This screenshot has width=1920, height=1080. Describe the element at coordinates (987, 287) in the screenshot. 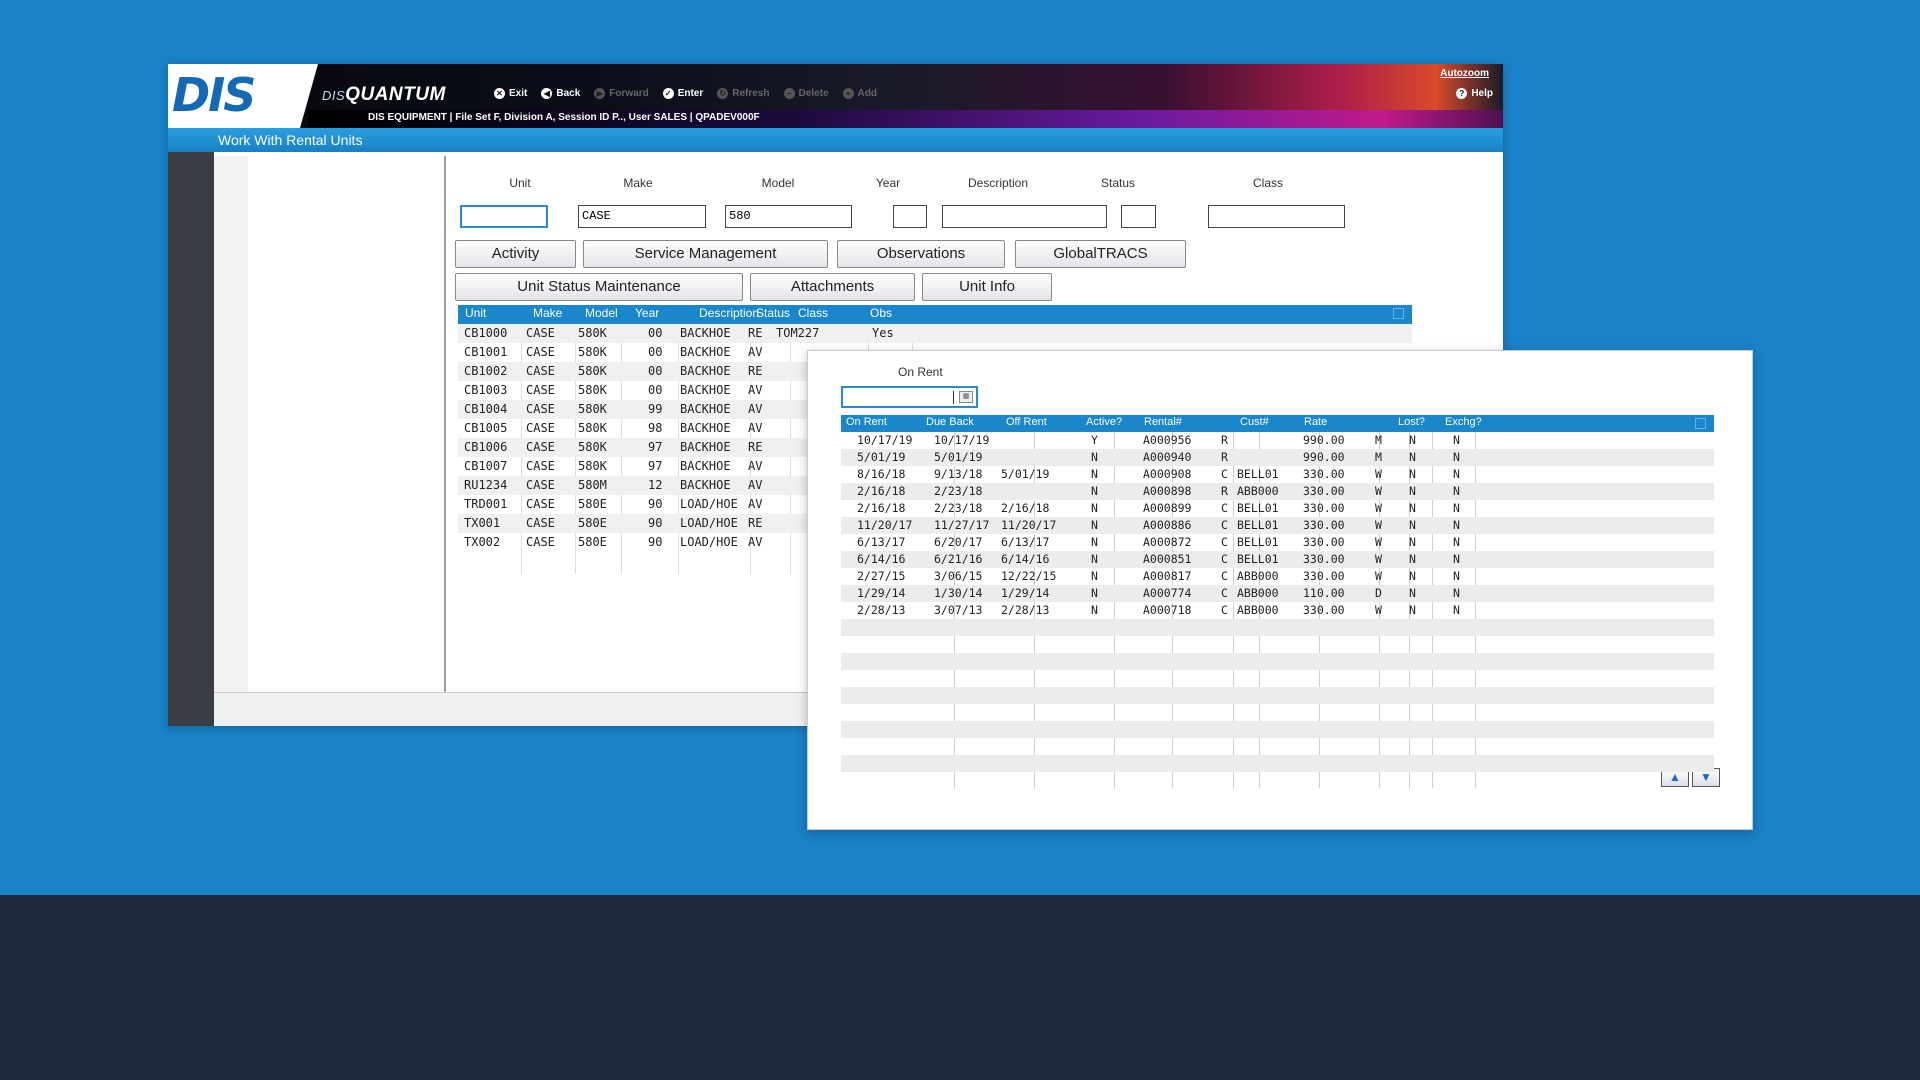

I see `unit-info-button: Unit Info` at that location.